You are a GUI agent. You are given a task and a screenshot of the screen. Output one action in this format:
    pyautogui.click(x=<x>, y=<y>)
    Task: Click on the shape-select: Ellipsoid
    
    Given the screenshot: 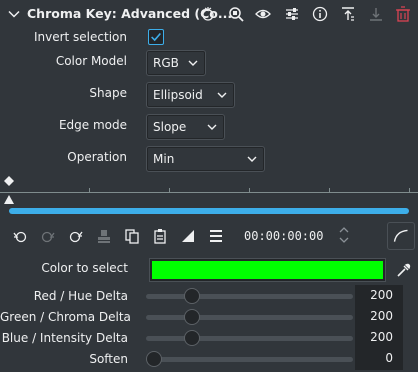 What is the action you would take?
    pyautogui.click(x=190, y=95)
    